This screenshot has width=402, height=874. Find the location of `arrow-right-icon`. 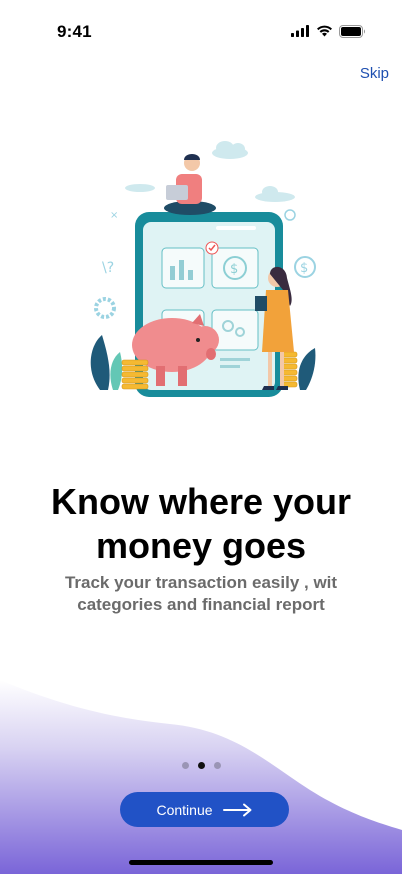

arrow-right-icon is located at coordinates (237, 809).